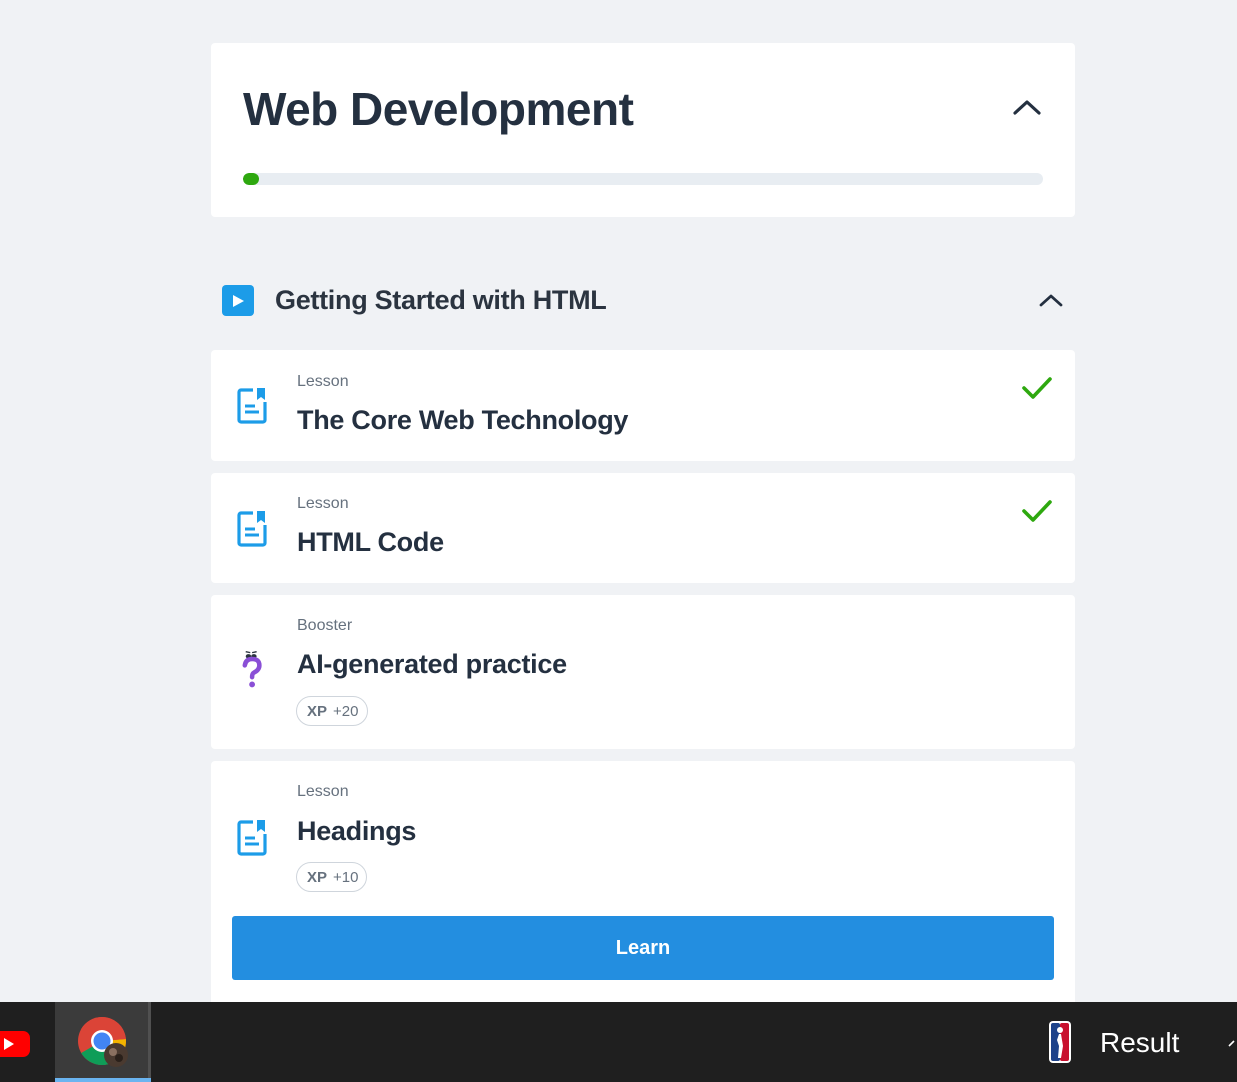 The height and width of the screenshot is (1082, 1237). I want to click on learn-button: Learn, so click(643, 948).